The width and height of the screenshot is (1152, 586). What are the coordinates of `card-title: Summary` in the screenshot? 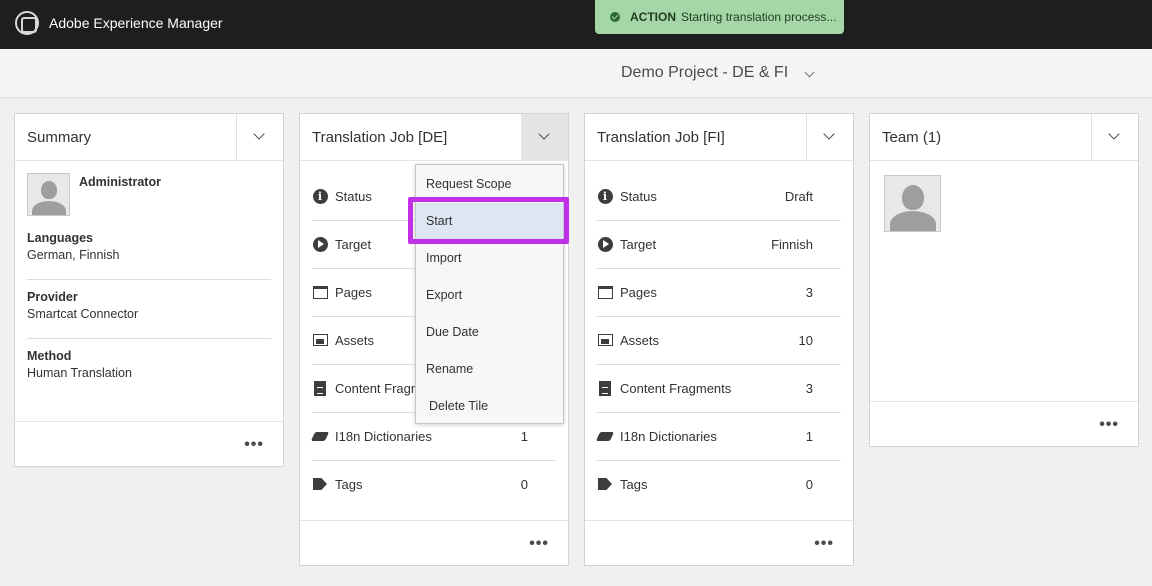 It's located at (59, 137).